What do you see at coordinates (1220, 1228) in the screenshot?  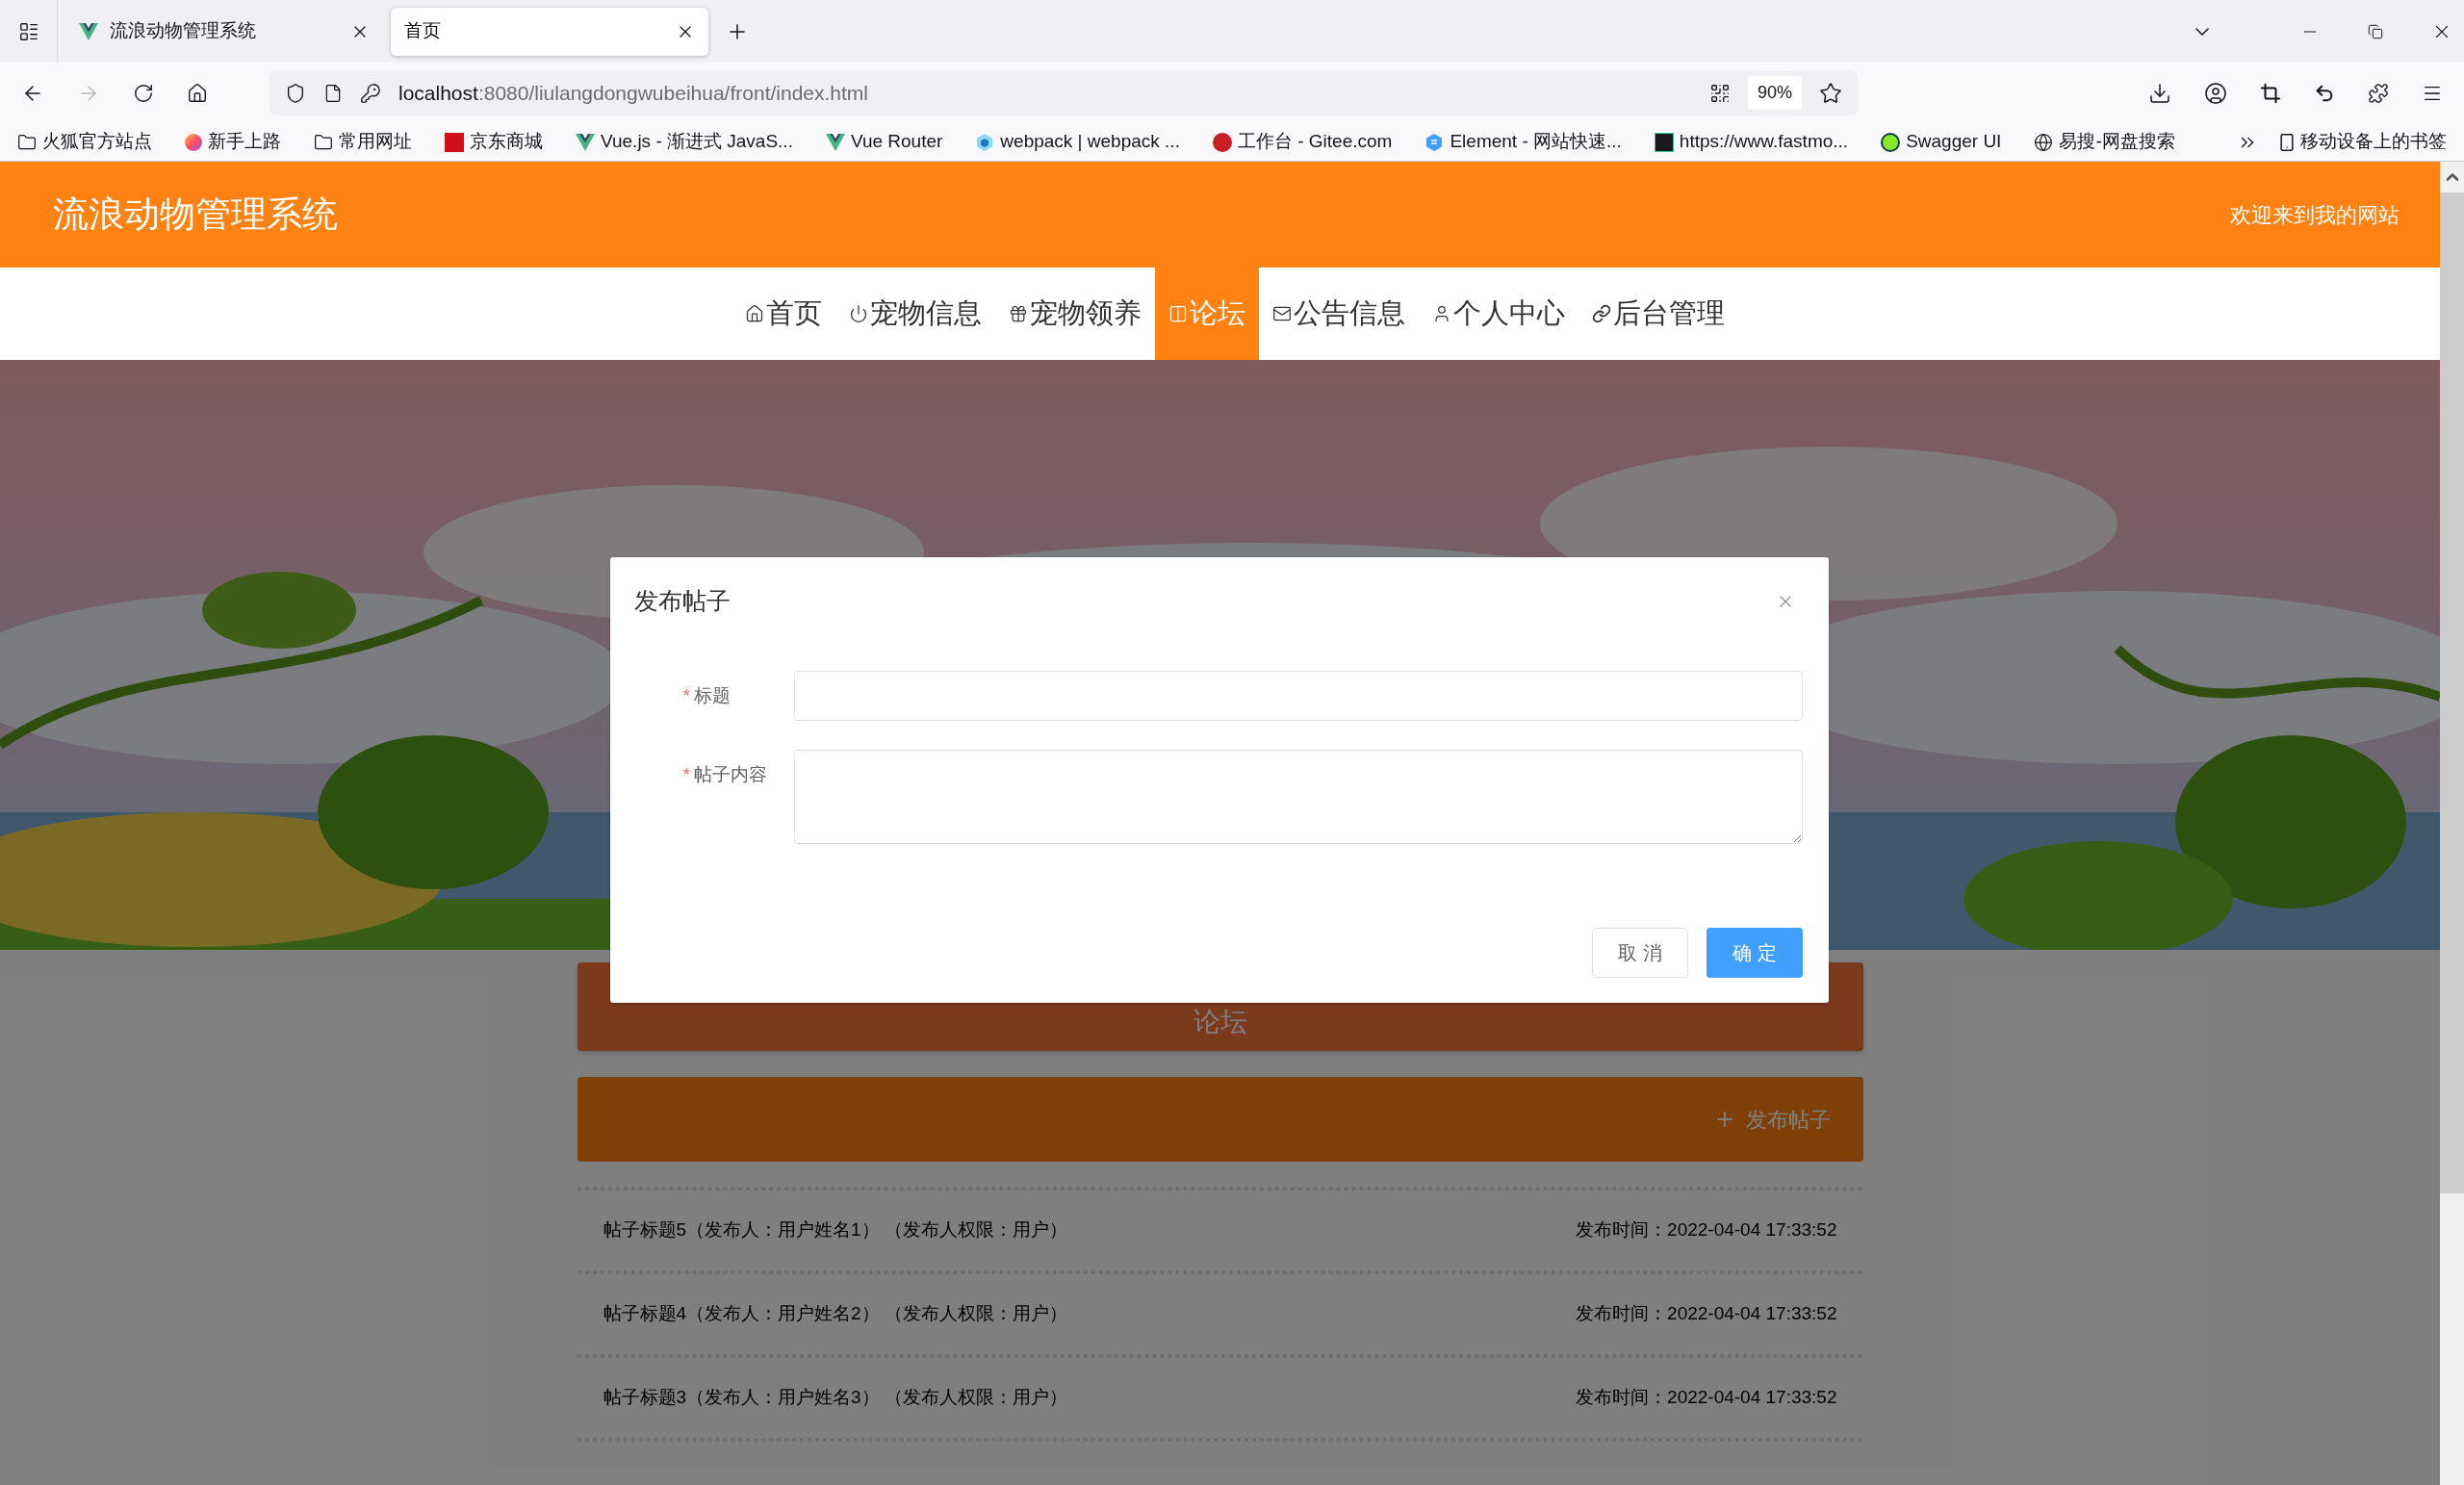 I see `post-row: 帖子标题5（发布人：用户姓名1） （发布人权限：用户） 发布时间：2022-04-04 17:33:52` at bounding box center [1220, 1228].